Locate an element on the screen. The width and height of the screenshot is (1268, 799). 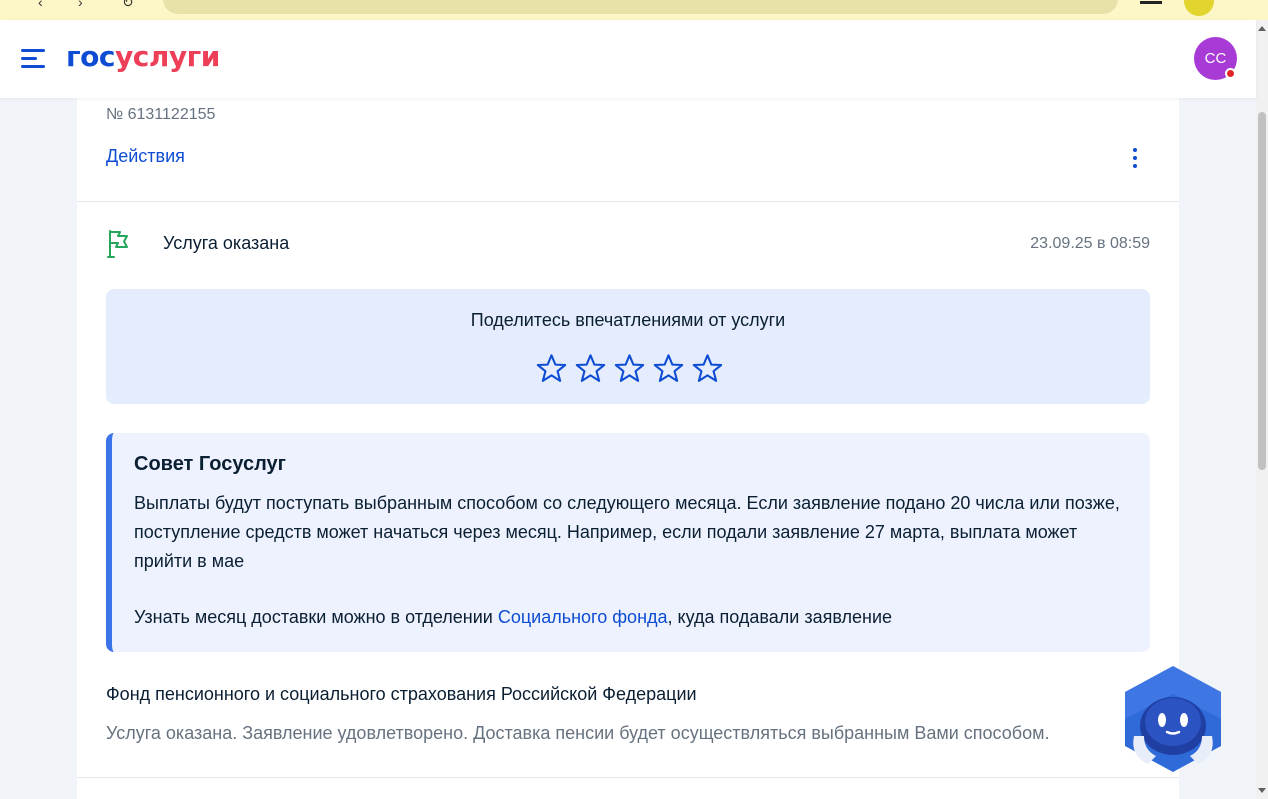
rating-stars is located at coordinates (629, 368).